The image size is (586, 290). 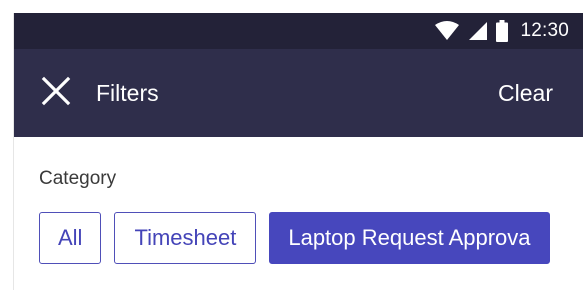 I want to click on clear-button: Clear, so click(x=525, y=93).